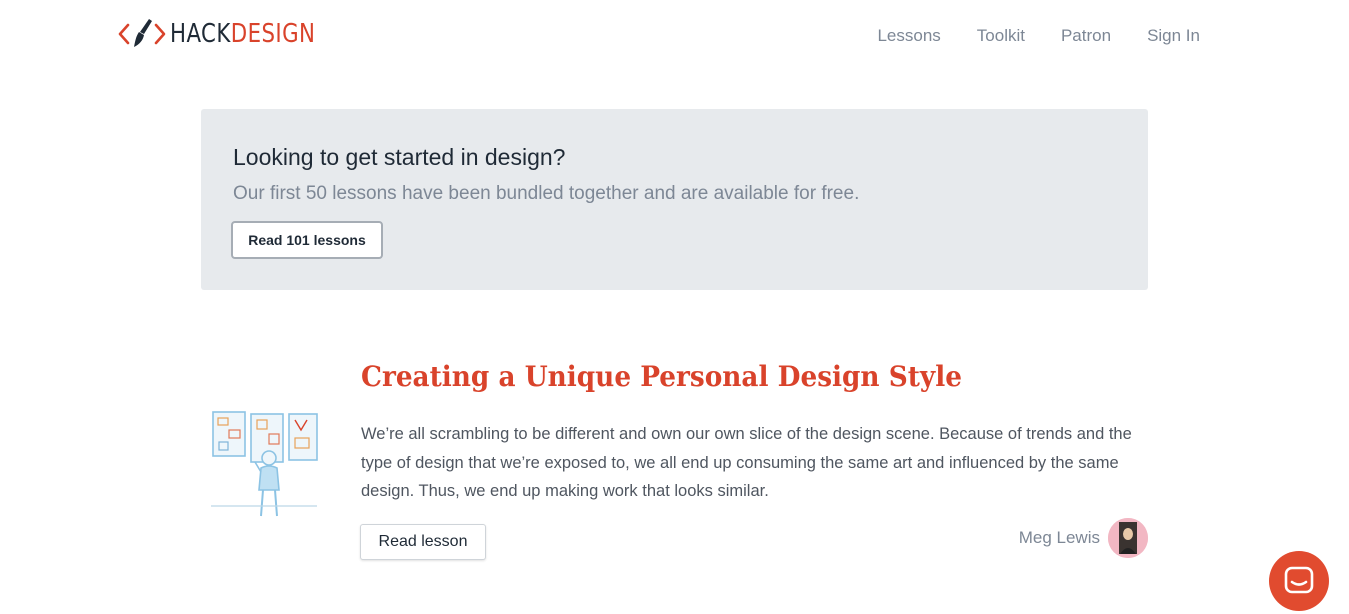 The width and height of the screenshot is (1349, 614). Describe the element at coordinates (1001, 36) in the screenshot. I see `nav-toolkit: Toolkit` at that location.